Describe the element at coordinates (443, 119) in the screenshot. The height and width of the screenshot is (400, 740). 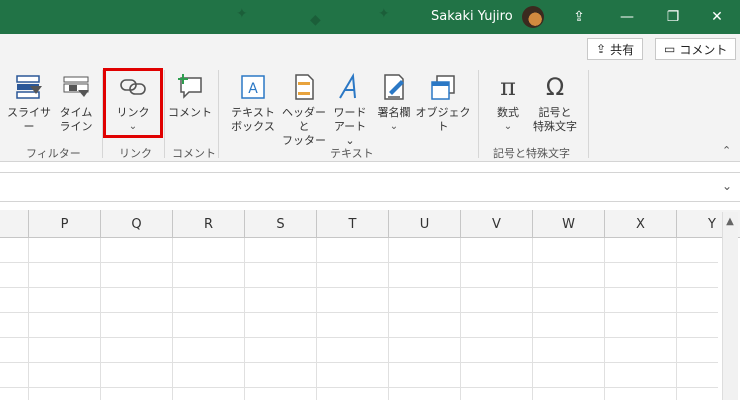
I see `object-label: オブジェクト` at that location.